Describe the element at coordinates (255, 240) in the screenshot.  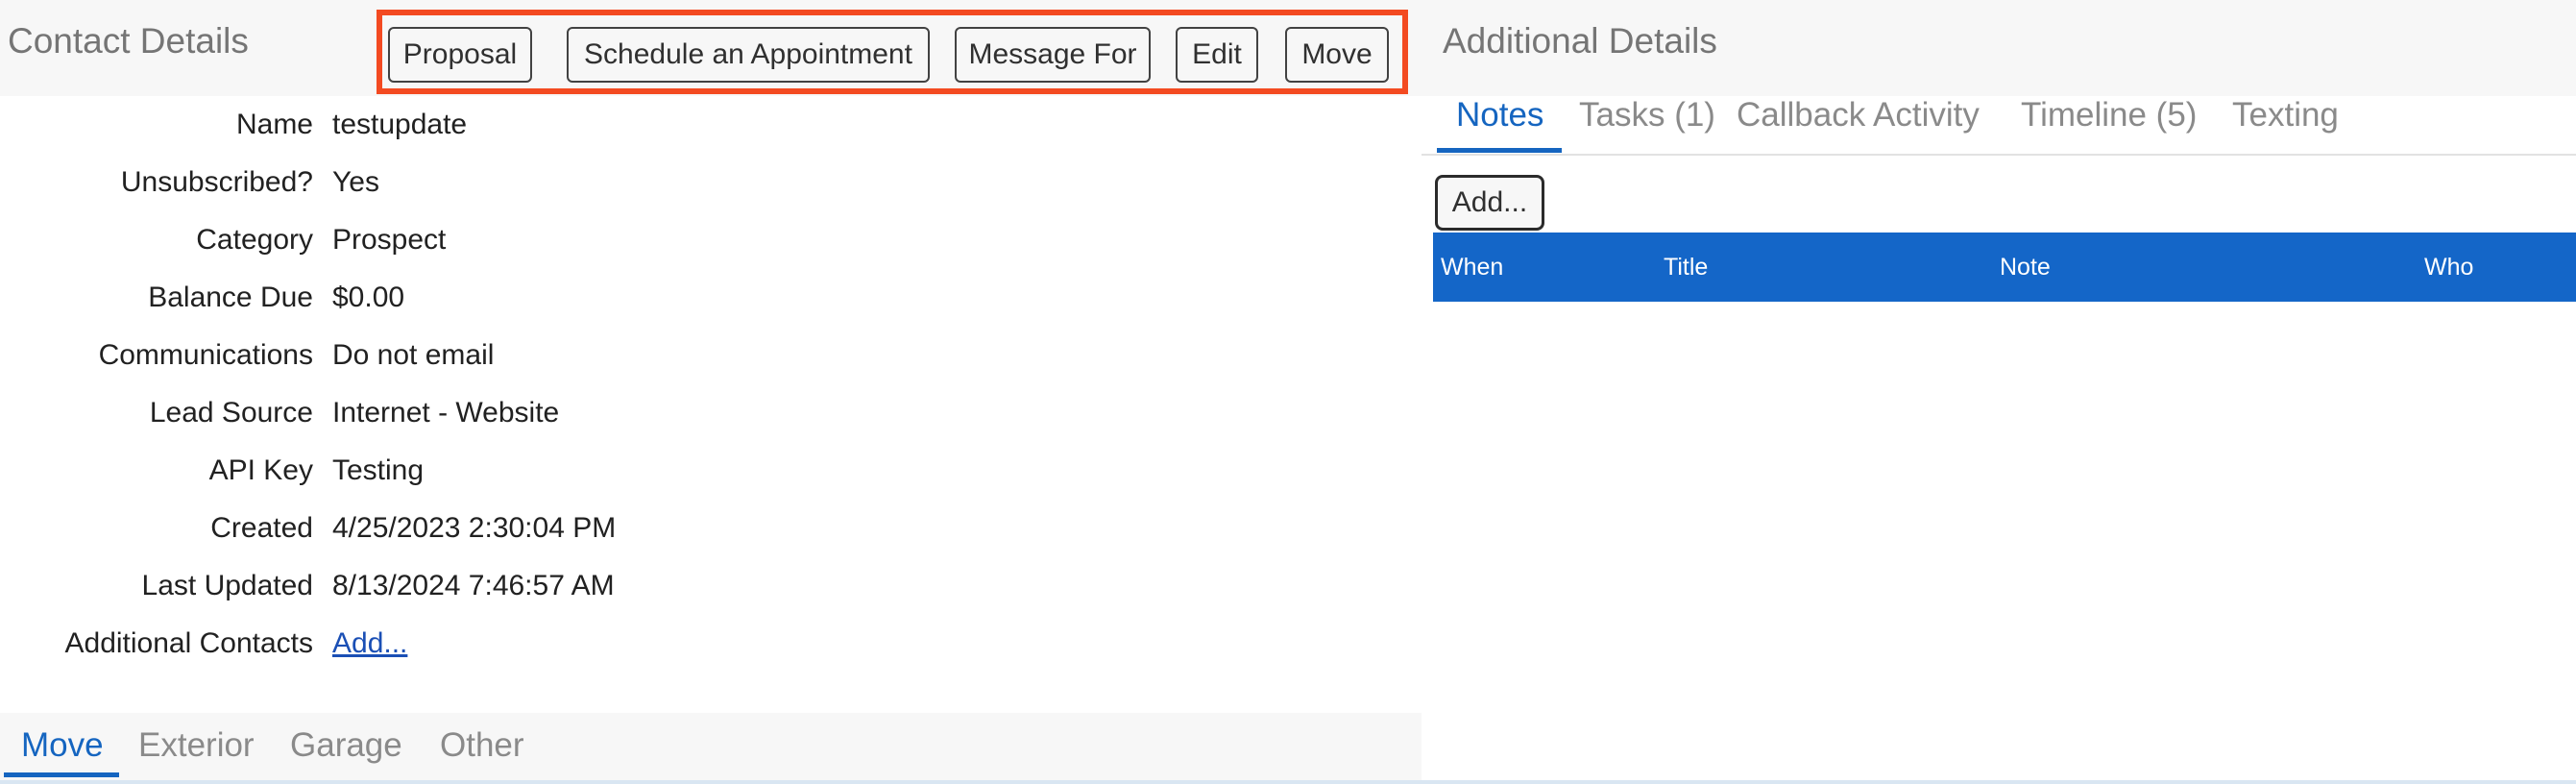
I see `category-label: Category` at that location.